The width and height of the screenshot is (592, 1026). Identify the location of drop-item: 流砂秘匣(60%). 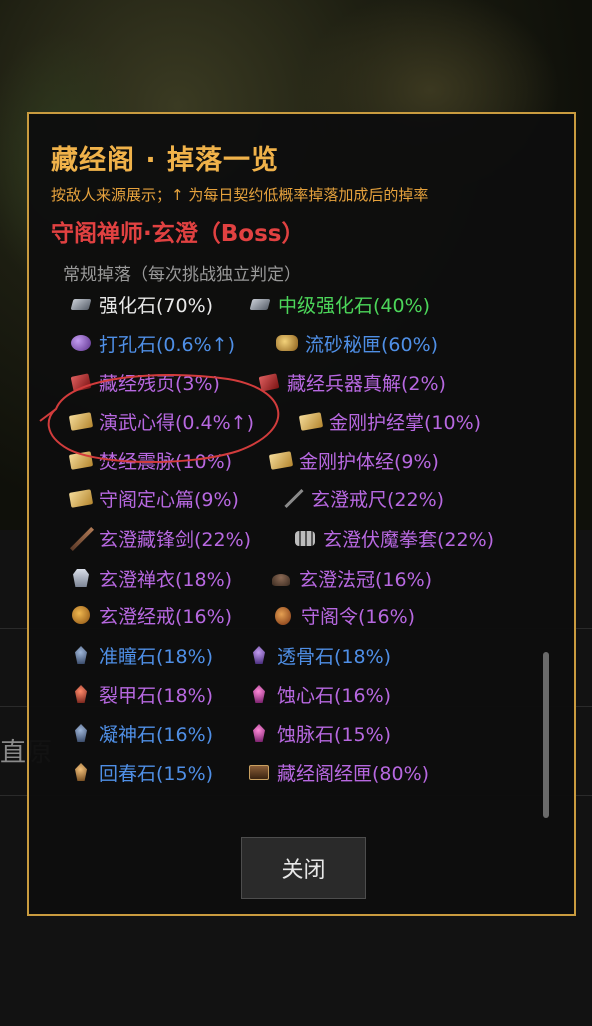
(356, 343).